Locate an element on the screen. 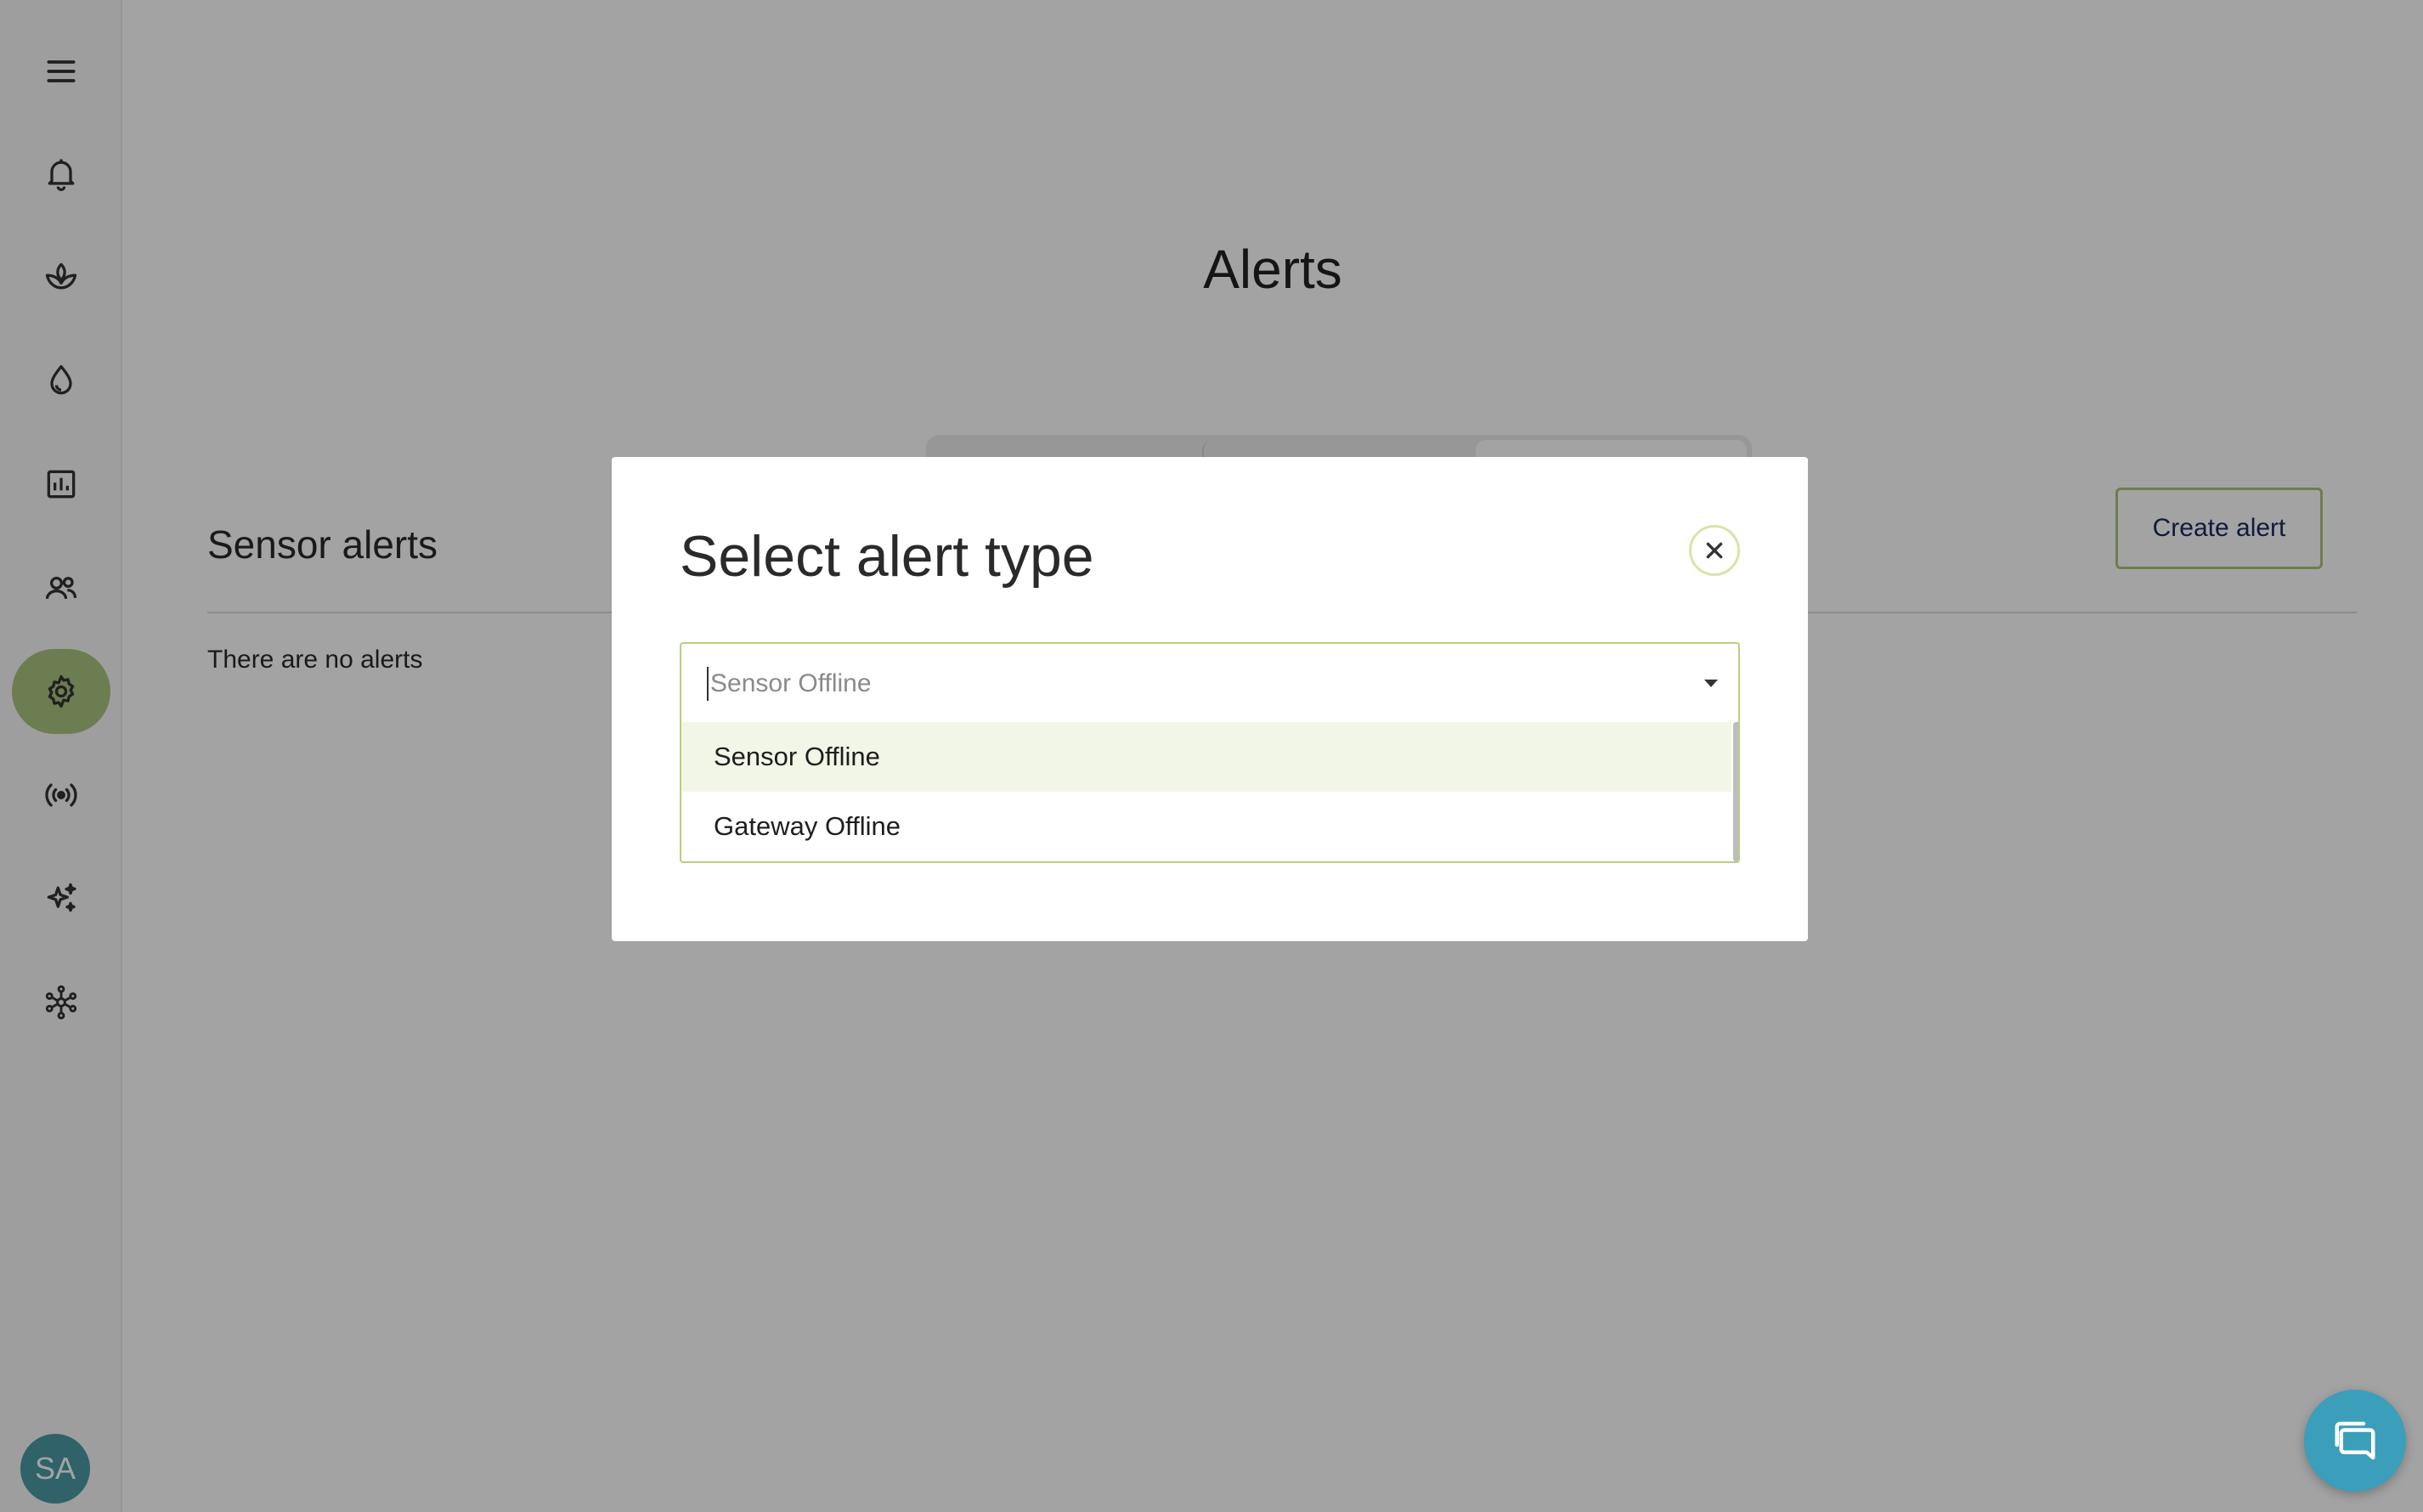 Image resolution: width=2423 pixels, height=1512 pixels. option-sensor-offline: Sensor Offline is located at coordinates (1206, 757).